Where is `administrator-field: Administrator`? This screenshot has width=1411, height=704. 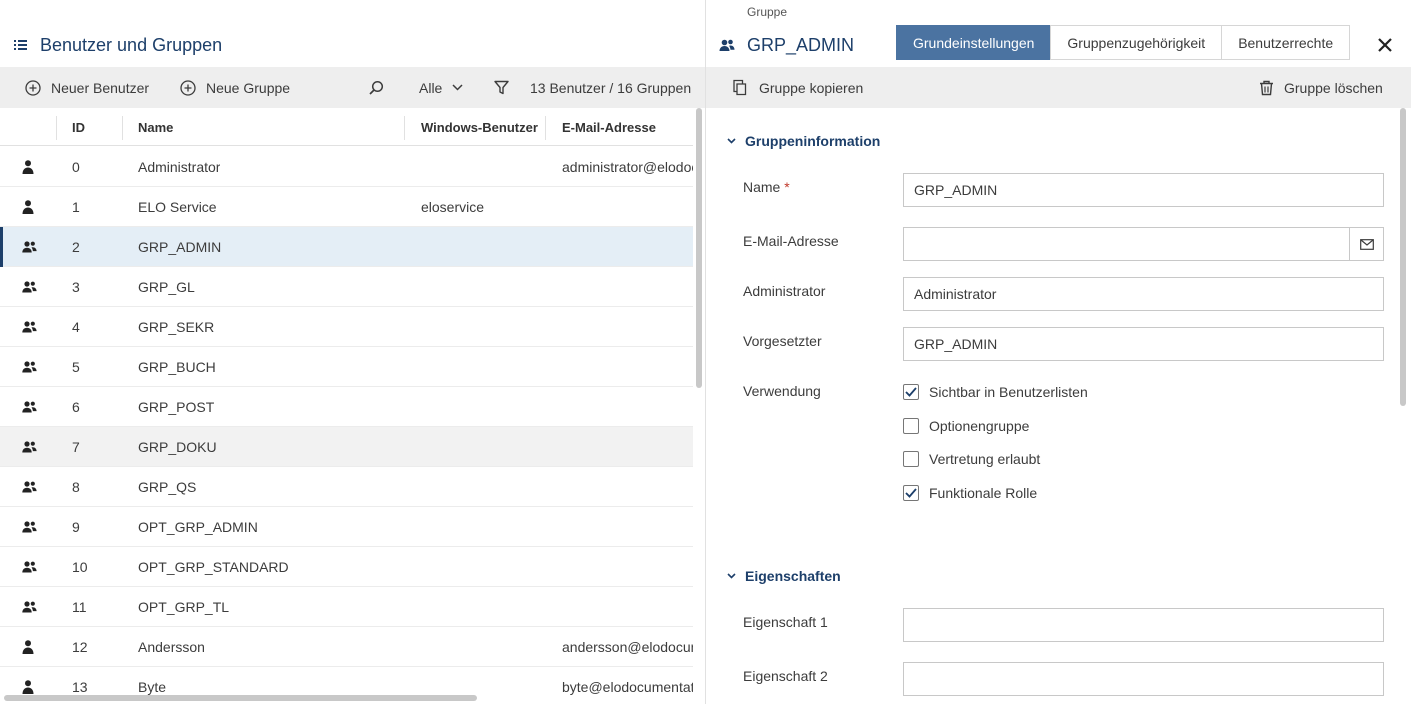
administrator-field: Administrator is located at coordinates (1143, 294).